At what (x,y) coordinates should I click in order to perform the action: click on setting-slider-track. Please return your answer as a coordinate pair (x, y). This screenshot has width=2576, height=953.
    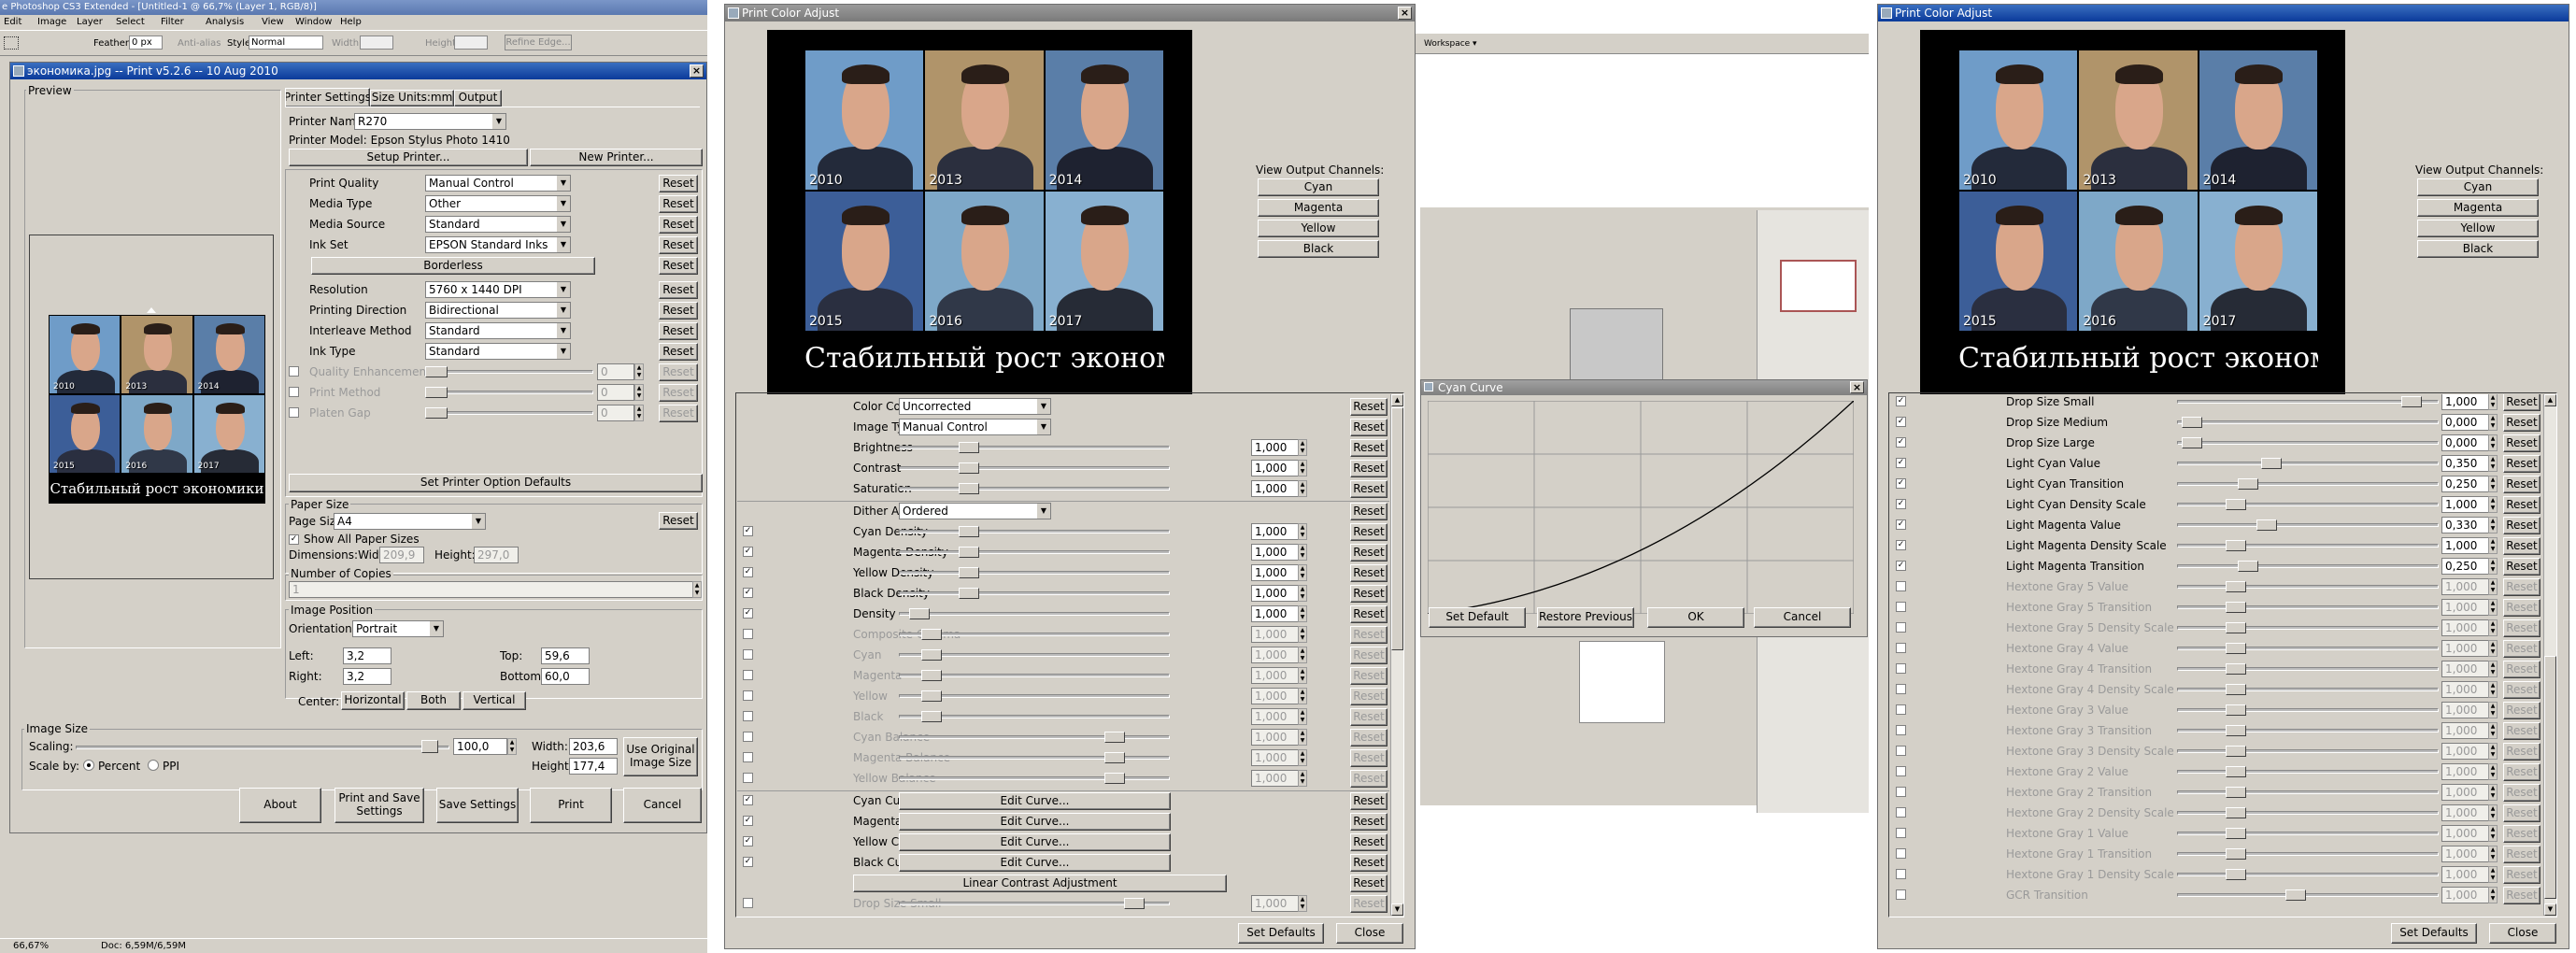
    Looking at the image, I should click on (509, 372).